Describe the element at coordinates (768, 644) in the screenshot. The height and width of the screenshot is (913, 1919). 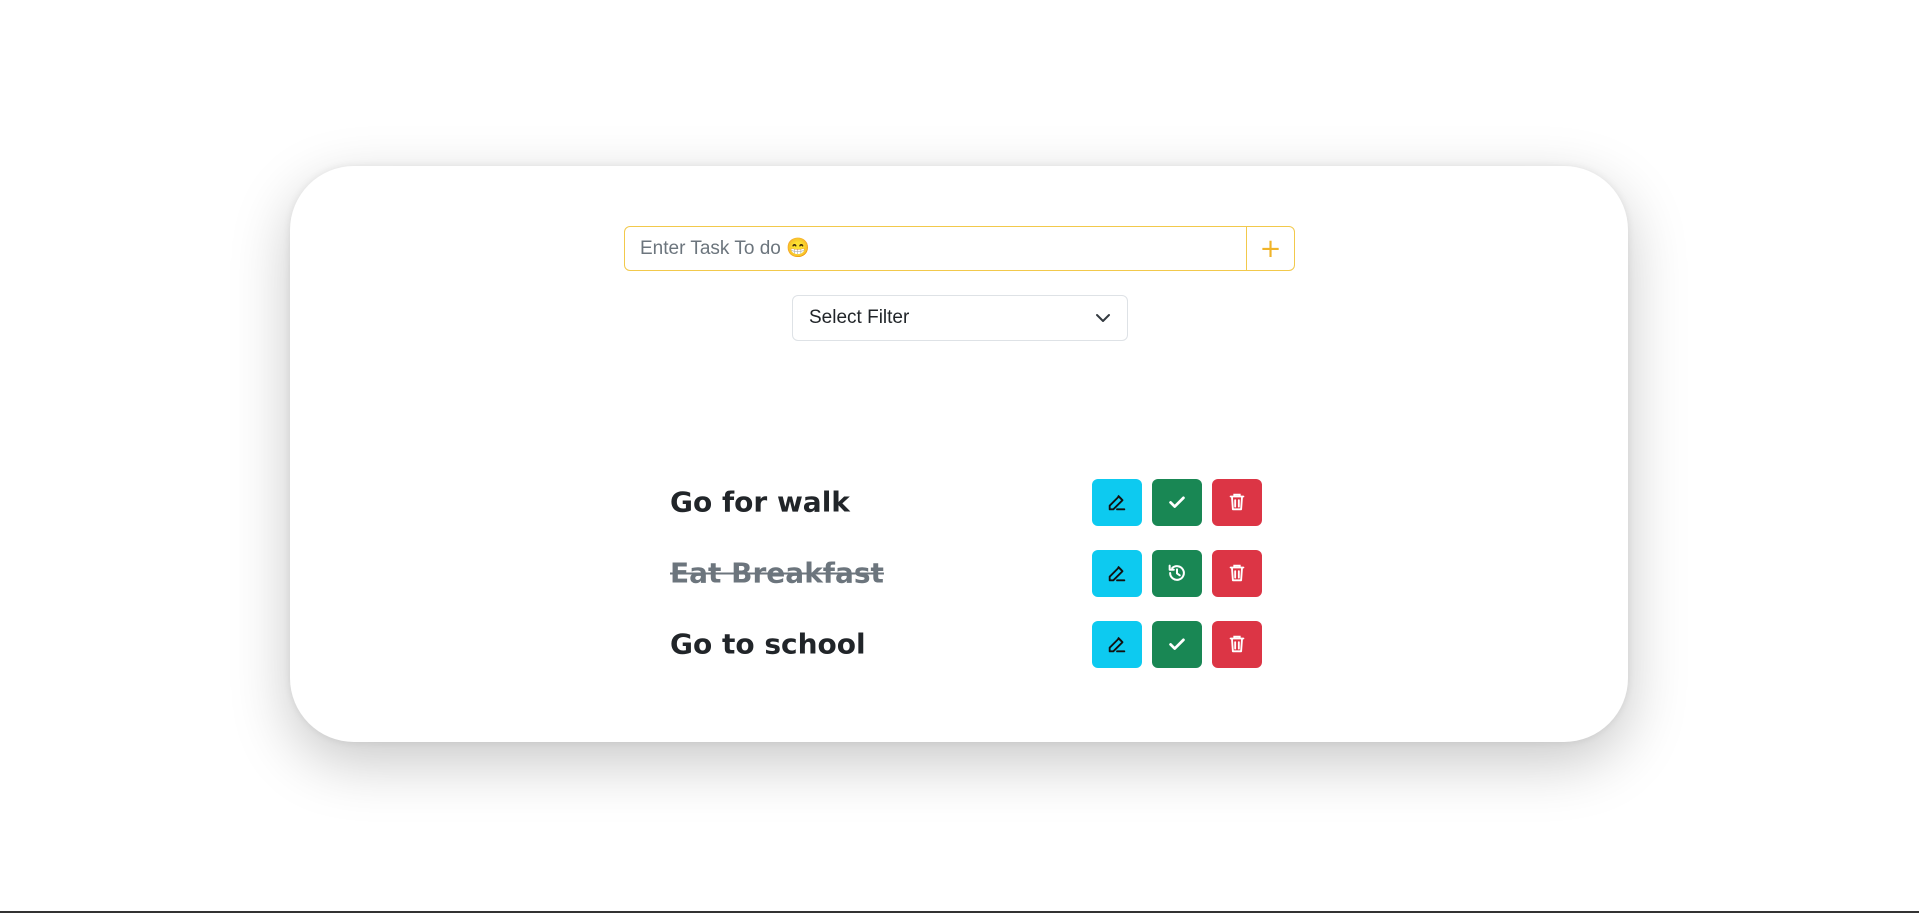
I see `task-text: Go to school` at that location.